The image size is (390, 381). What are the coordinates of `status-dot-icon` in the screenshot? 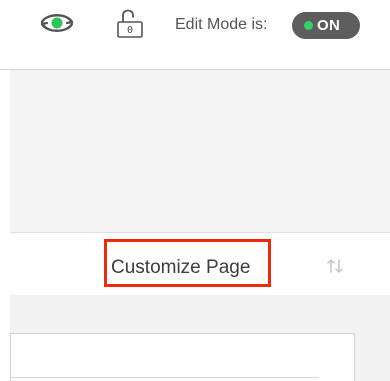 It's located at (308, 25).